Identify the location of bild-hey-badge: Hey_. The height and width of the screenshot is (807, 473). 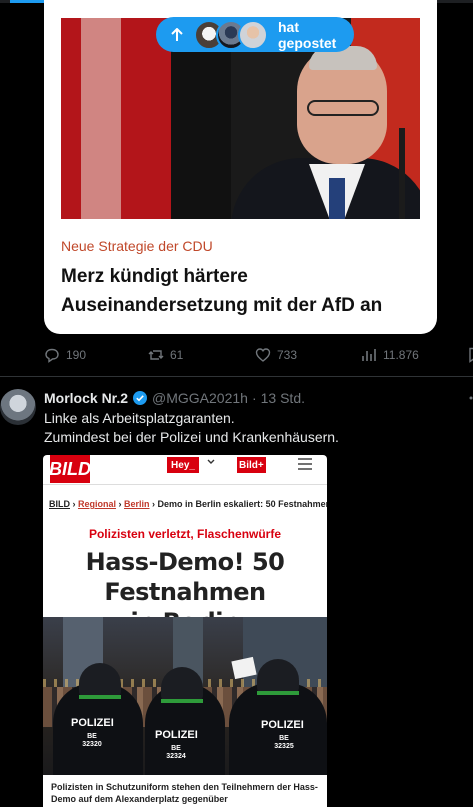
(183, 465).